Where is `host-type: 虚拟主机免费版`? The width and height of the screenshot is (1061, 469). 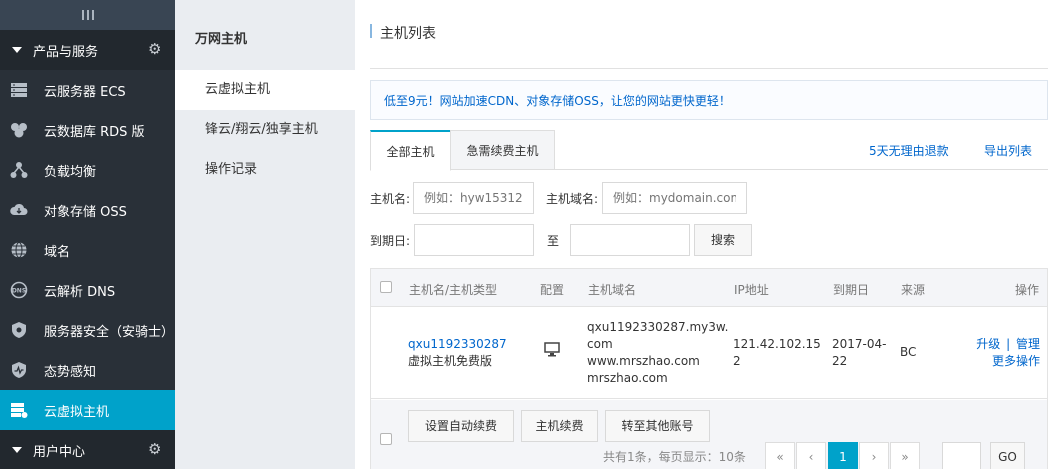 host-type: 虚拟主机免费版 is located at coordinates (450, 361).